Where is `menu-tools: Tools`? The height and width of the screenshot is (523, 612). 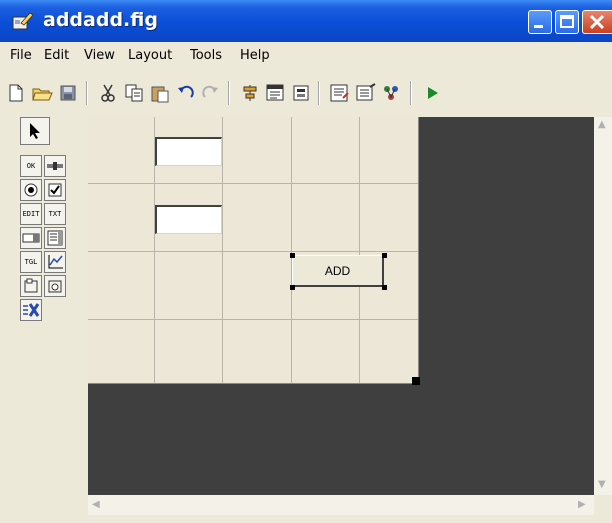
menu-tools: Tools is located at coordinates (206, 55).